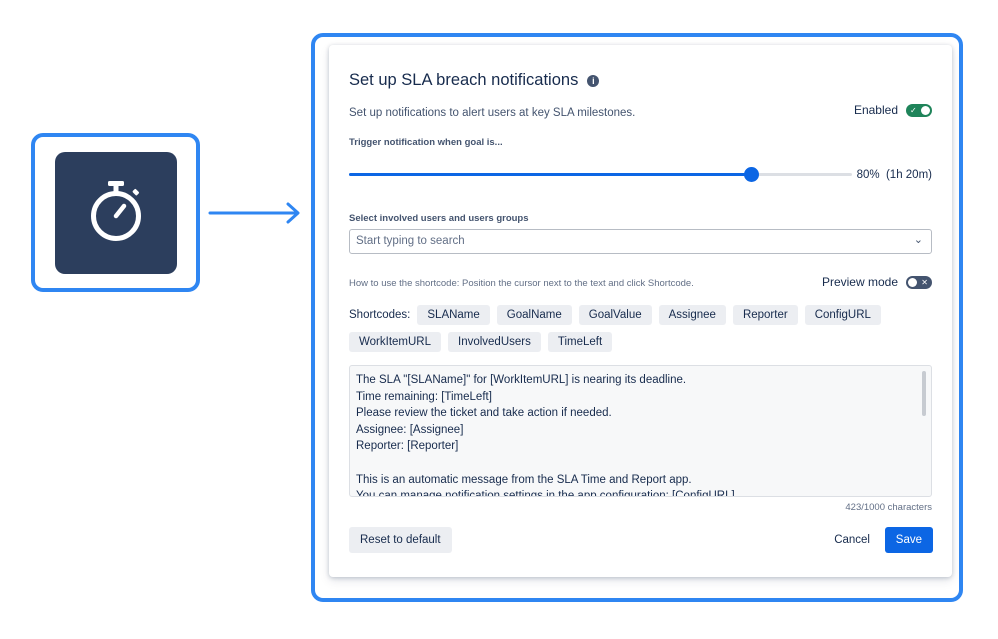  Describe the element at coordinates (550, 174) in the screenshot. I see `slider-fill` at that location.